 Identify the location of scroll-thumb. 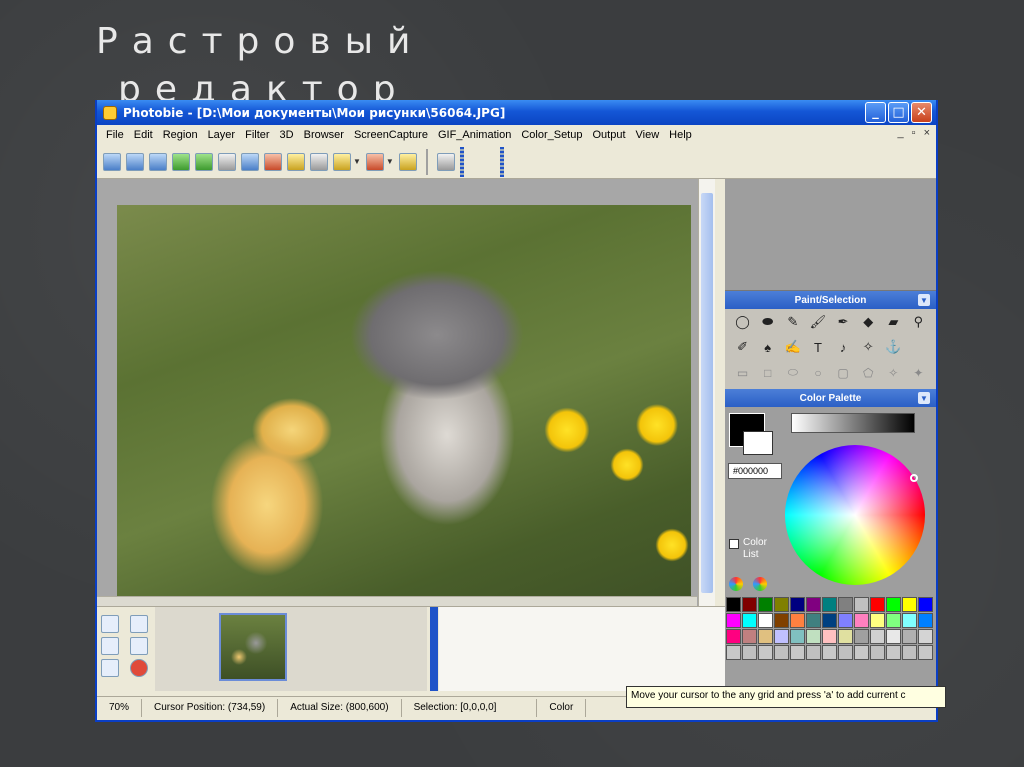
(707, 393).